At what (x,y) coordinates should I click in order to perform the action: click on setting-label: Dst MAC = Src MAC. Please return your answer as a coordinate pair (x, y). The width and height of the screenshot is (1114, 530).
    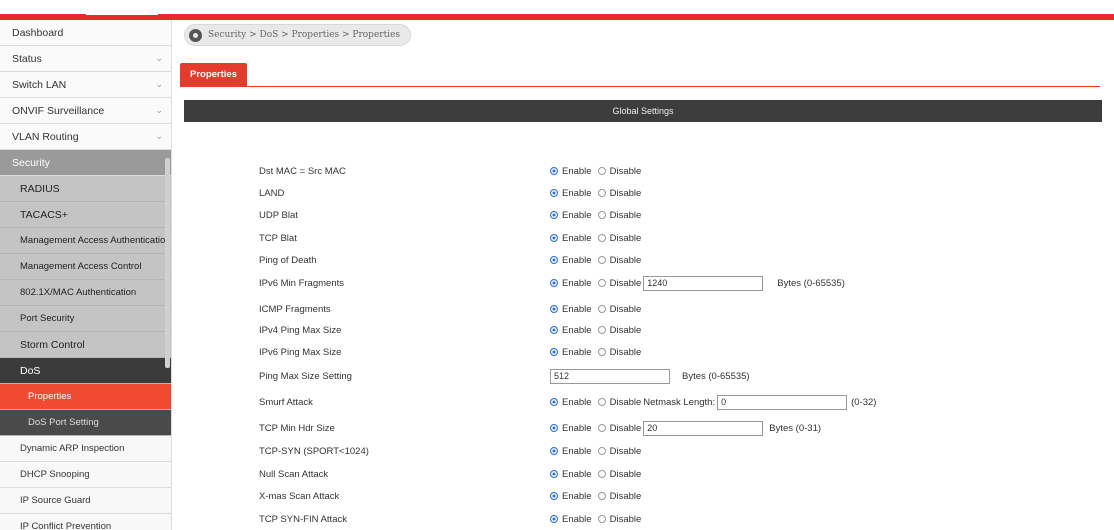
    Looking at the image, I should click on (302, 171).